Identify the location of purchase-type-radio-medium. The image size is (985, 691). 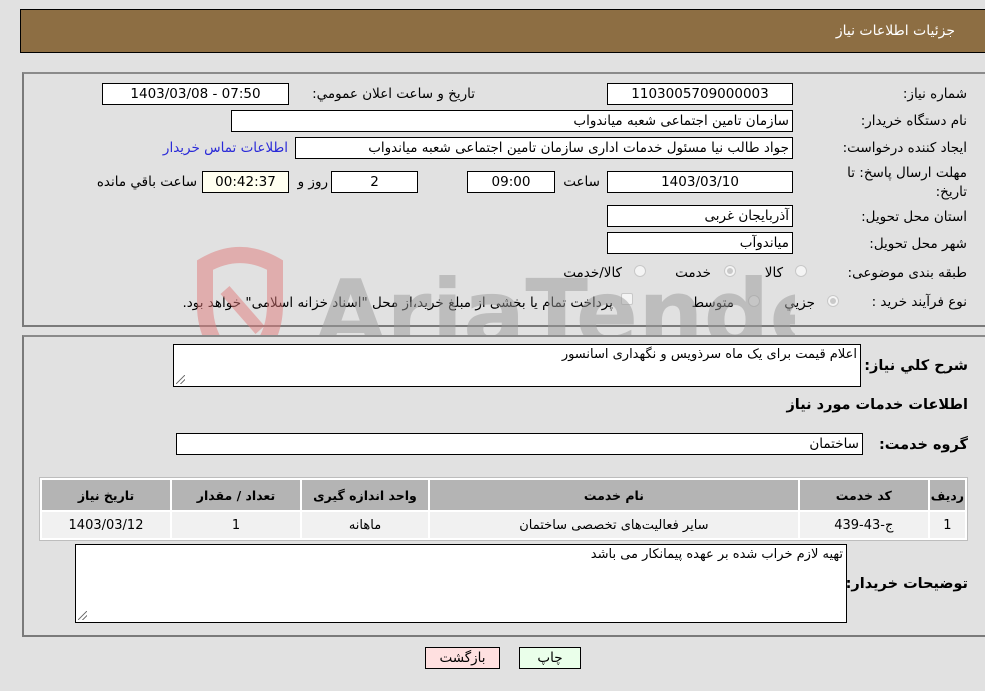
(754, 301).